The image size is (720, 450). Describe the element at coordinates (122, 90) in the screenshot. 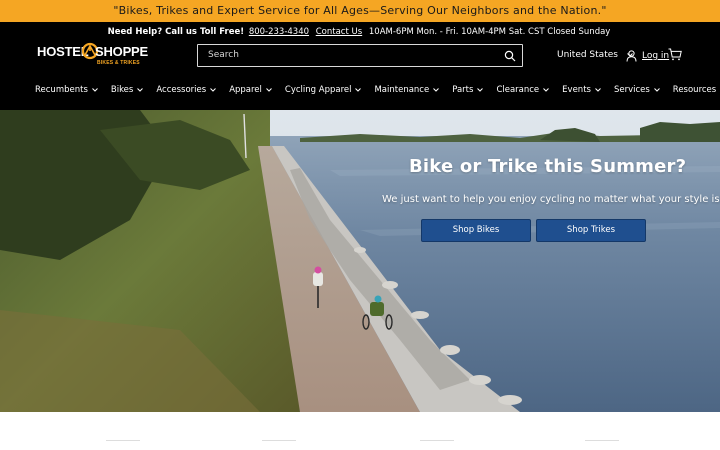

I see `nav-item-label: Bikes` at that location.